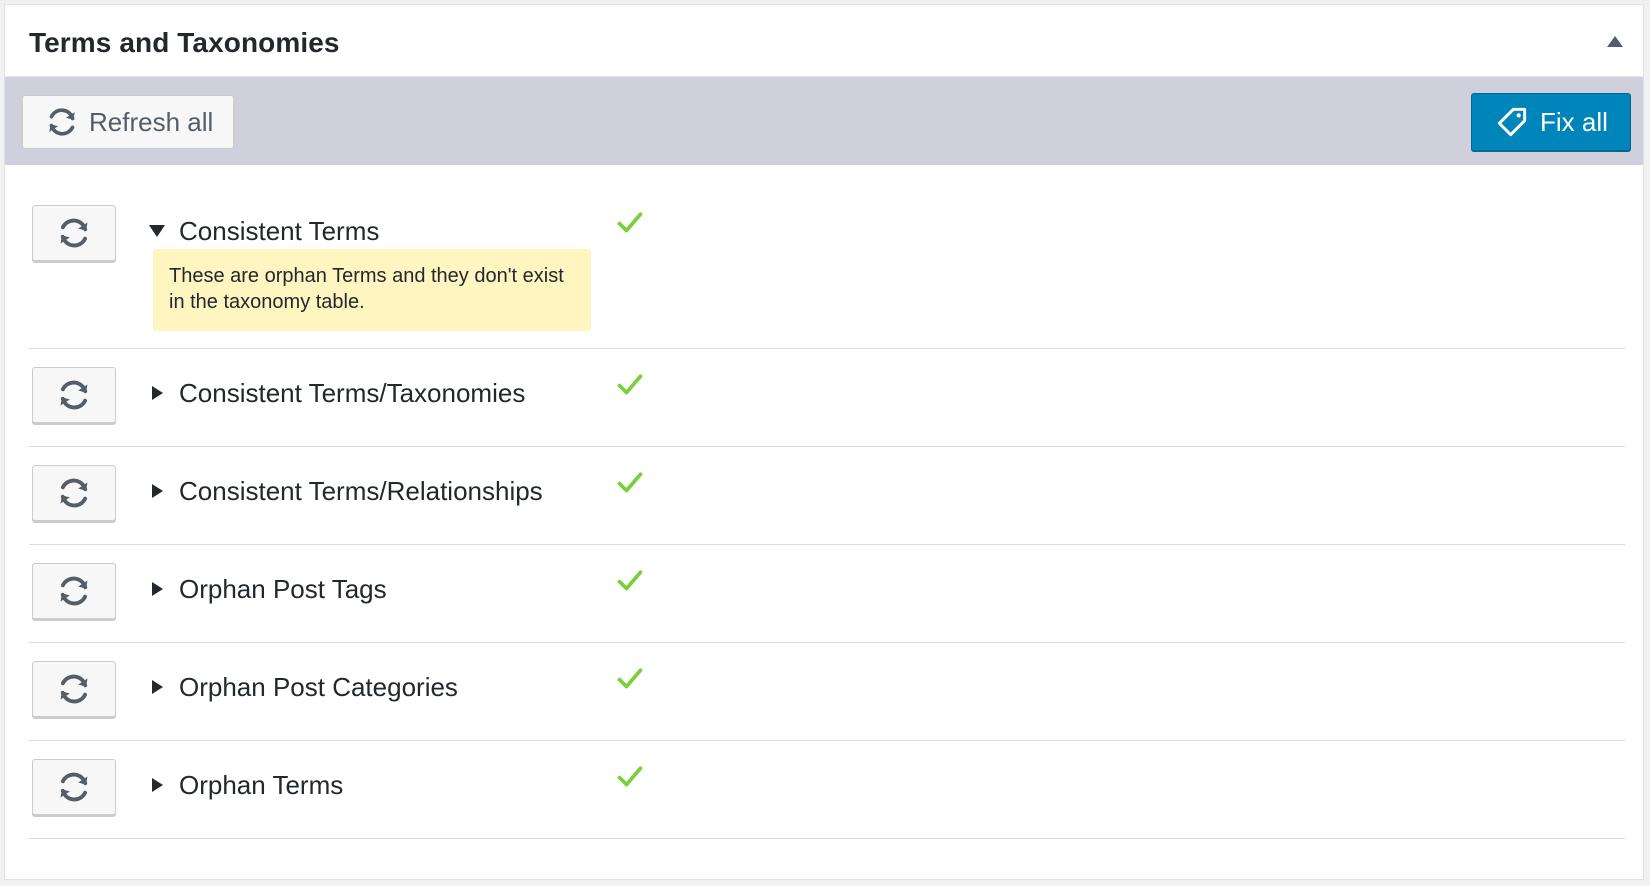  Describe the element at coordinates (824, 41) in the screenshot. I see `panel-header: Terms and Taxonomies` at that location.